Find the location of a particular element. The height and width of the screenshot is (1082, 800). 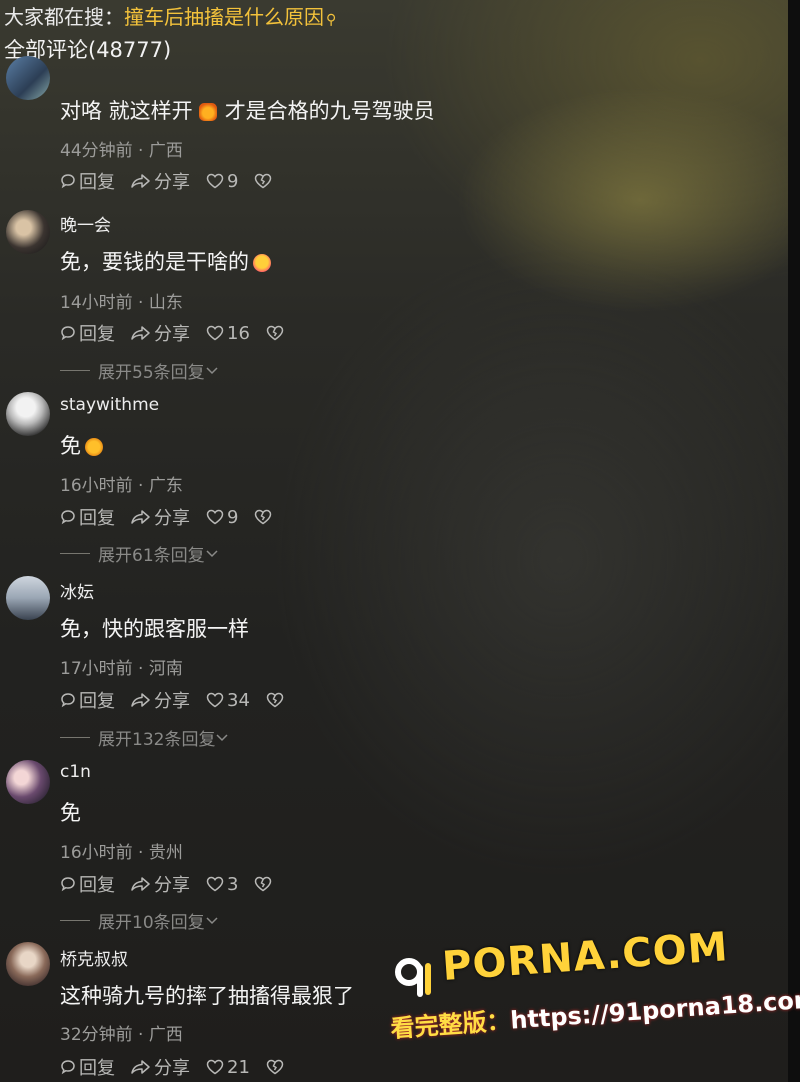

comment-username: 晚一会 is located at coordinates (85, 223).